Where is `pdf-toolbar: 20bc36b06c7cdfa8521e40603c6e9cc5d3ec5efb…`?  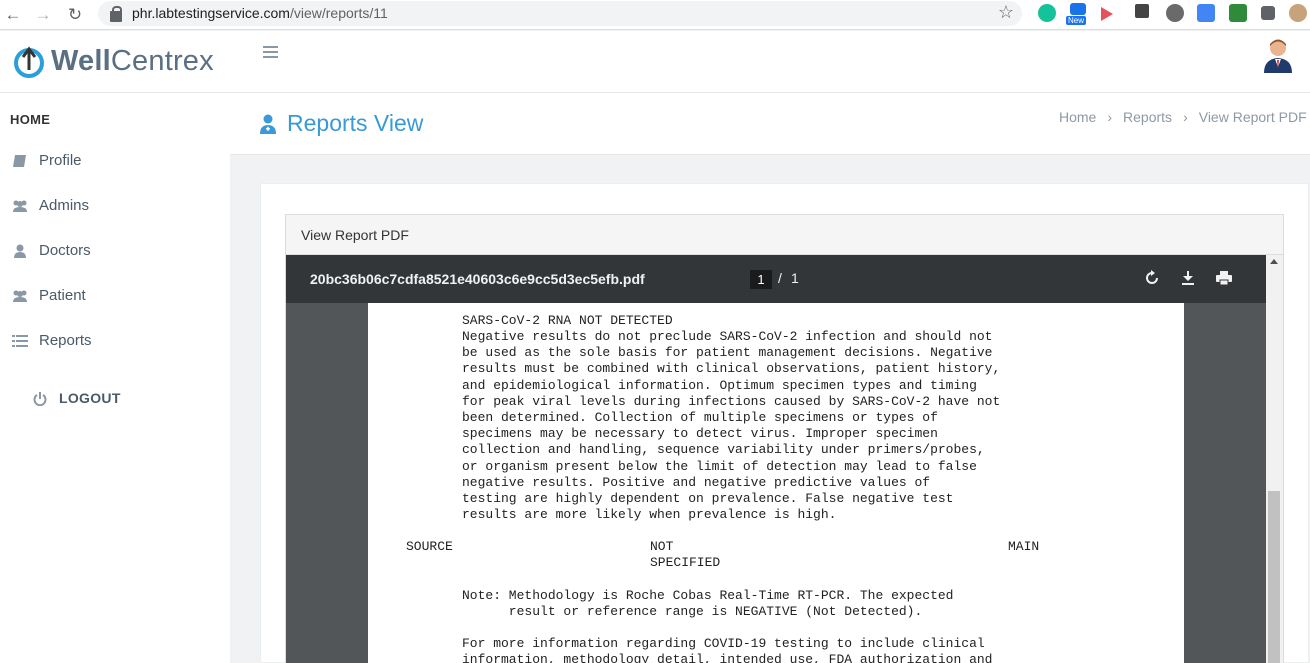 pdf-toolbar: 20bc36b06c7cdfa8521e40603c6e9cc5d3ec5efb… is located at coordinates (776, 279).